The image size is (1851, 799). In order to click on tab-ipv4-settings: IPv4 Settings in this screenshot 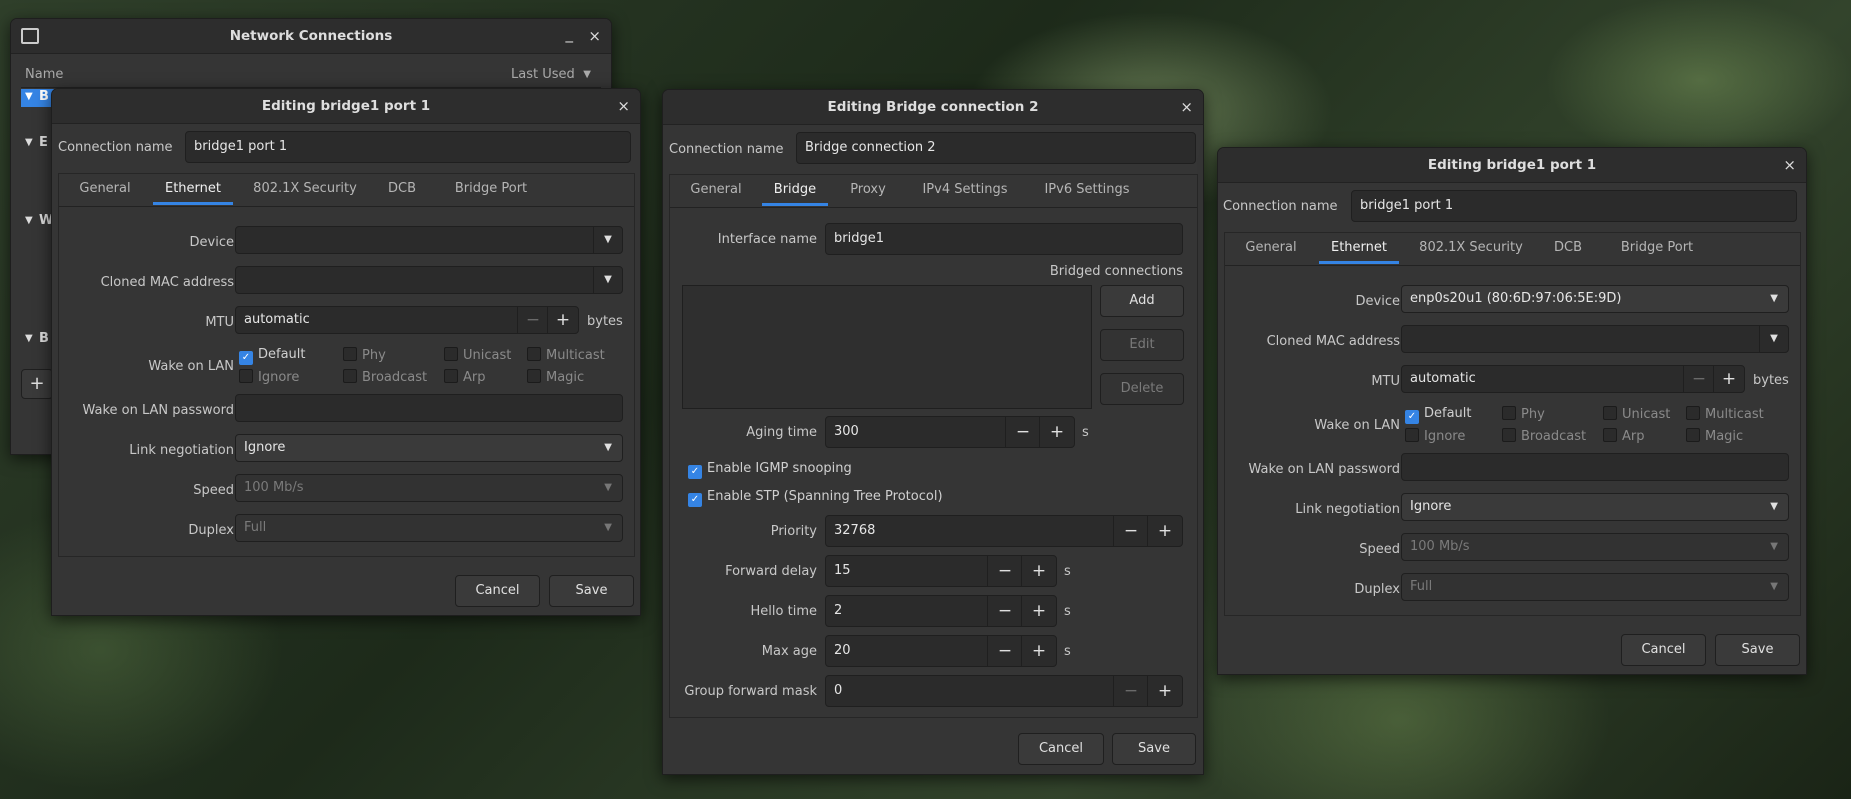, I will do `click(965, 190)`.